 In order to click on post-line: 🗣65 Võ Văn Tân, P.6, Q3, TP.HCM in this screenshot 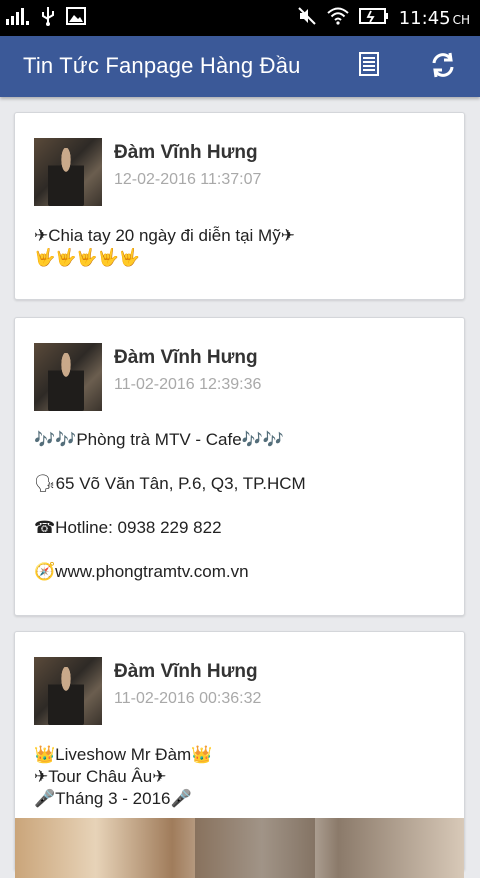, I will do `click(170, 483)`.